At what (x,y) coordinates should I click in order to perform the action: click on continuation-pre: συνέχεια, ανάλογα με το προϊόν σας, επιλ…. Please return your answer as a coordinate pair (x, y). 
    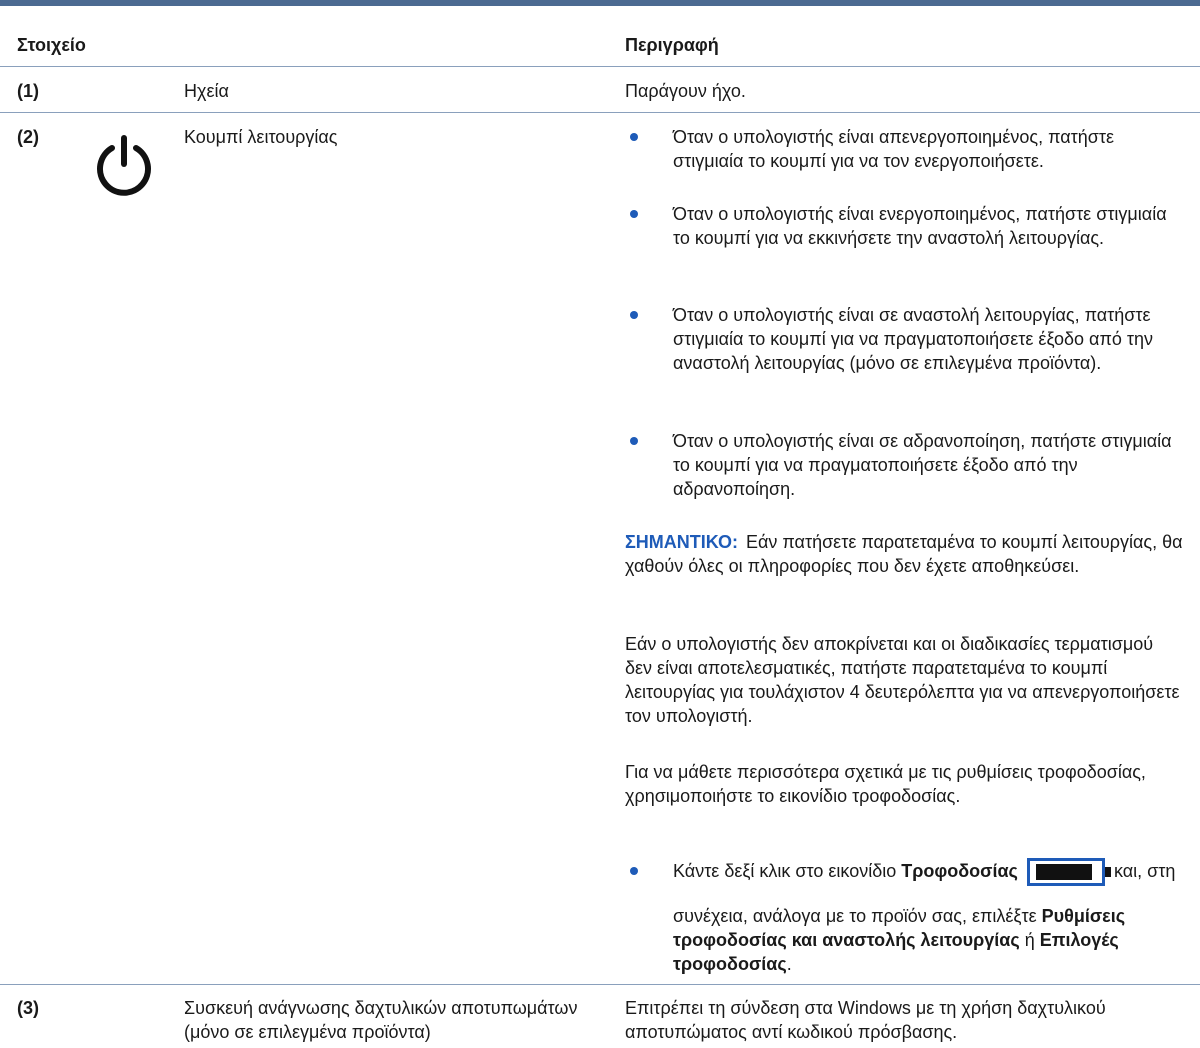
    Looking at the image, I should click on (857, 916).